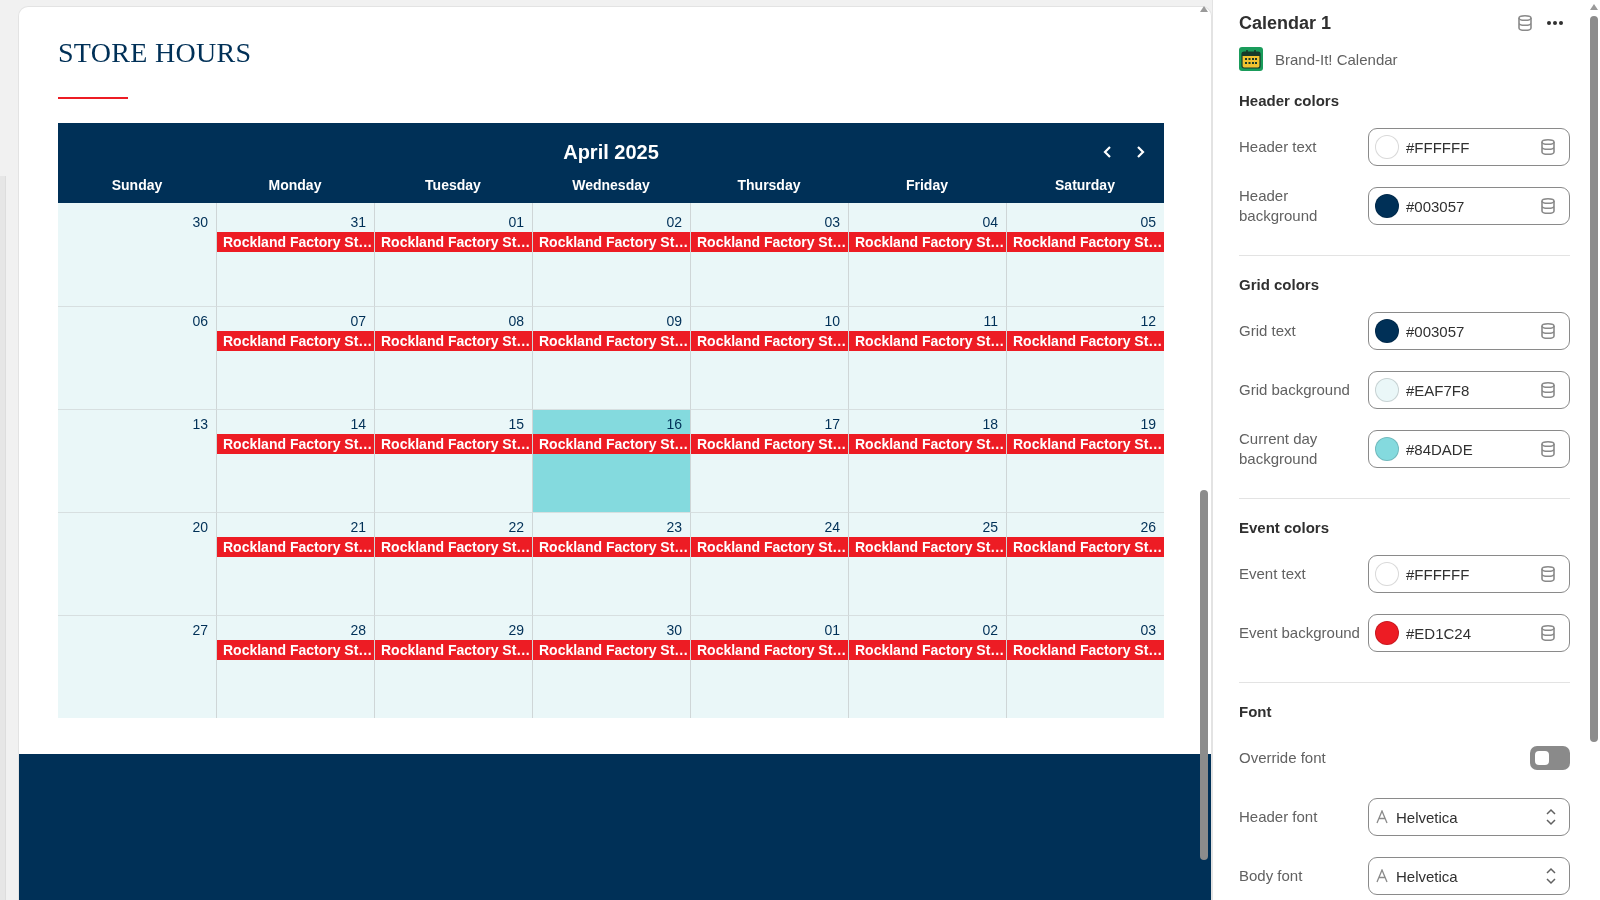 This screenshot has height=900, width=1600. What do you see at coordinates (1280, 284) in the screenshot?
I see `section-heading: Grid colors` at bounding box center [1280, 284].